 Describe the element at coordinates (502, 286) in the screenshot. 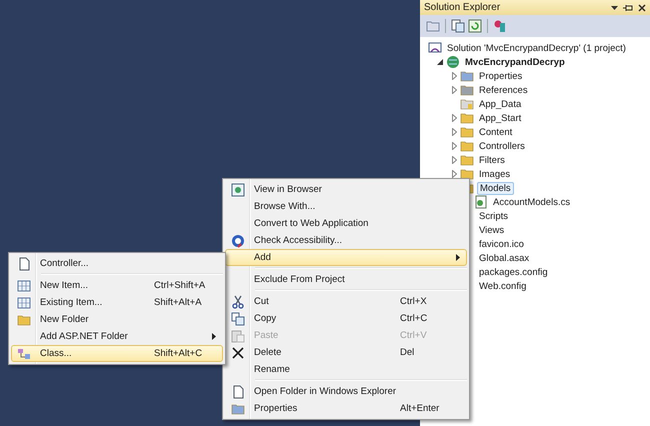

I see `tree-item: Web.config` at that location.